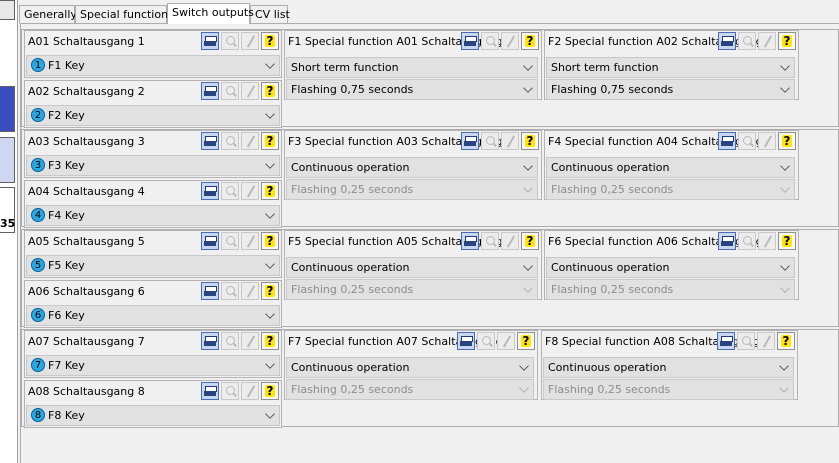 This screenshot has width=839, height=463. What do you see at coordinates (230, 291) in the screenshot?
I see `magnifier-icon` at bounding box center [230, 291].